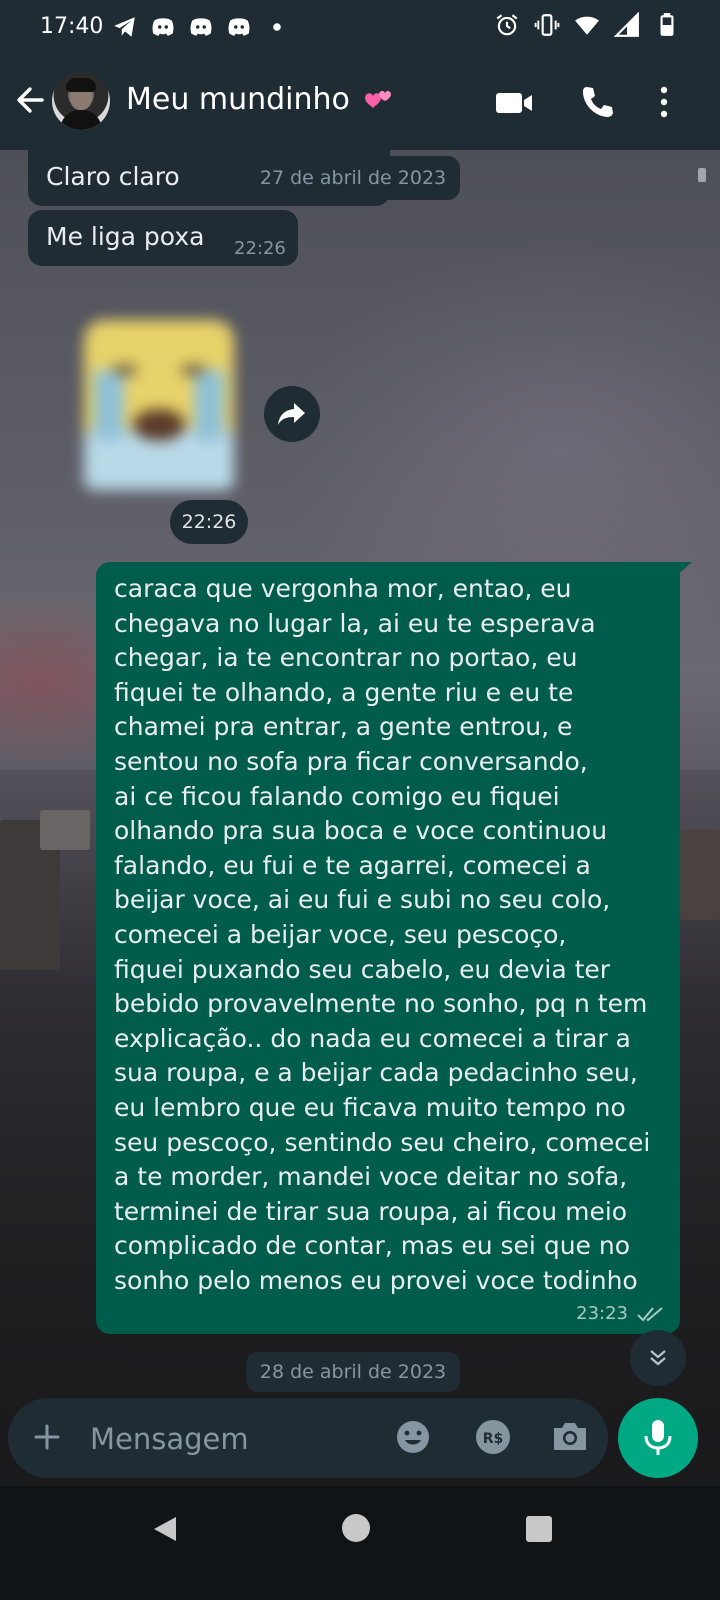  What do you see at coordinates (125, 236) in the screenshot?
I see `message-text: Me liga poxa` at bounding box center [125, 236].